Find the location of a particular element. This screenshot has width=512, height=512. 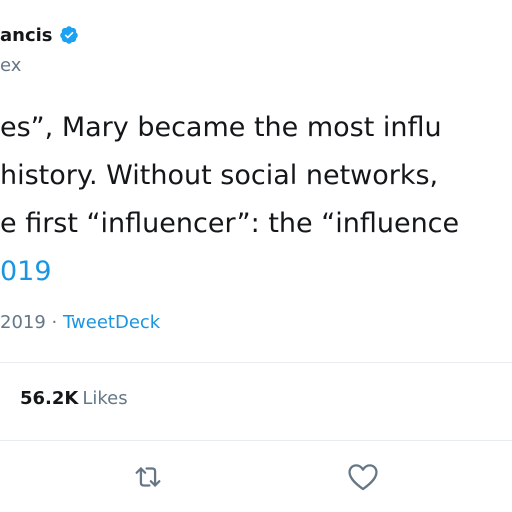

tweet-text-line: e first “influencer”: the “influence is located at coordinates (230, 223).